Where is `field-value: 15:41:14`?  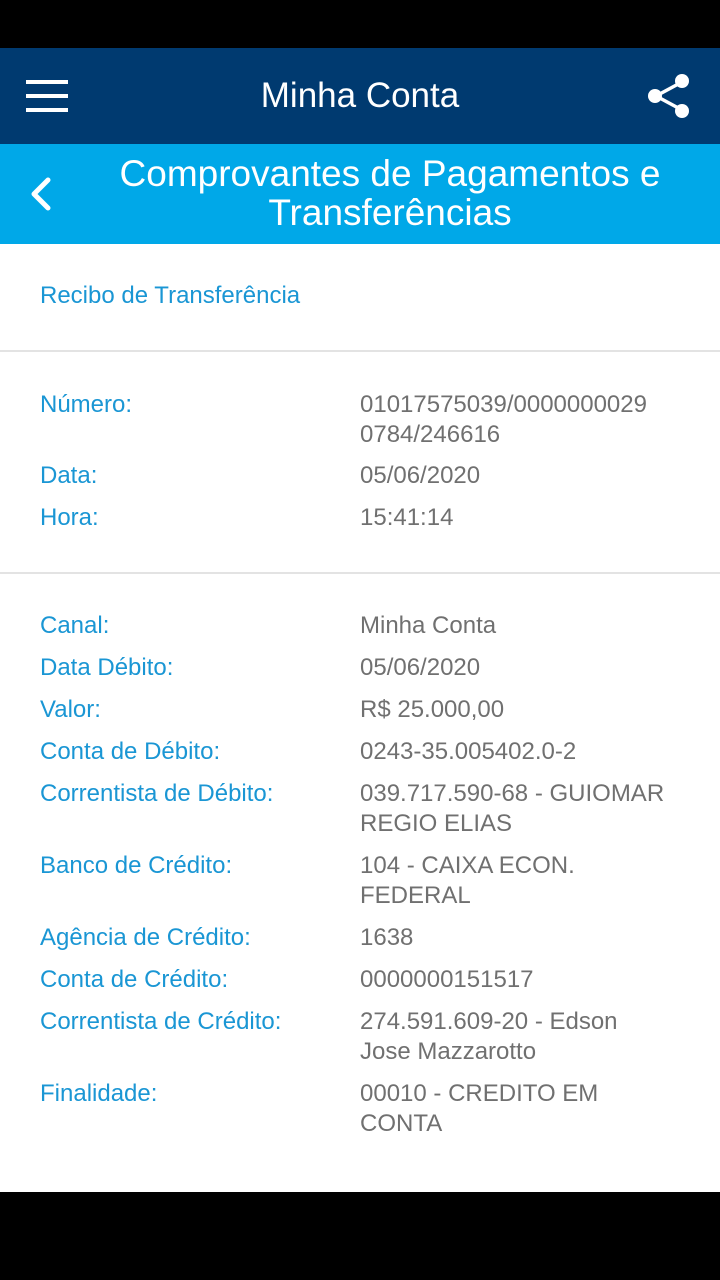
field-value: 15:41:14 is located at coordinates (407, 517).